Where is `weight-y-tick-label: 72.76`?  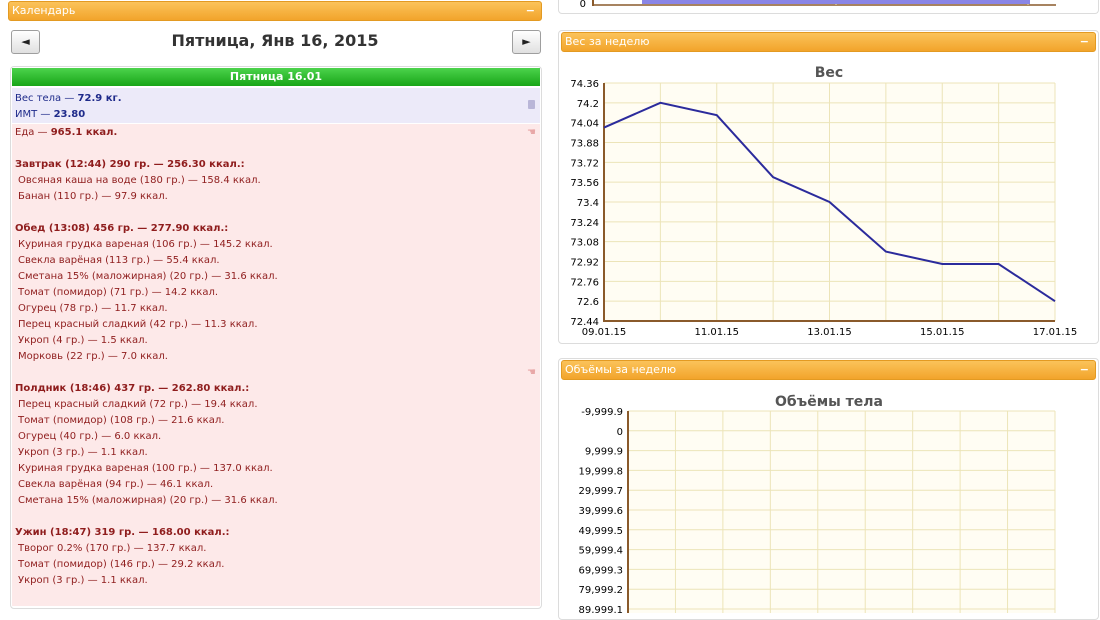
weight-y-tick-label: 72.76 is located at coordinates (584, 282).